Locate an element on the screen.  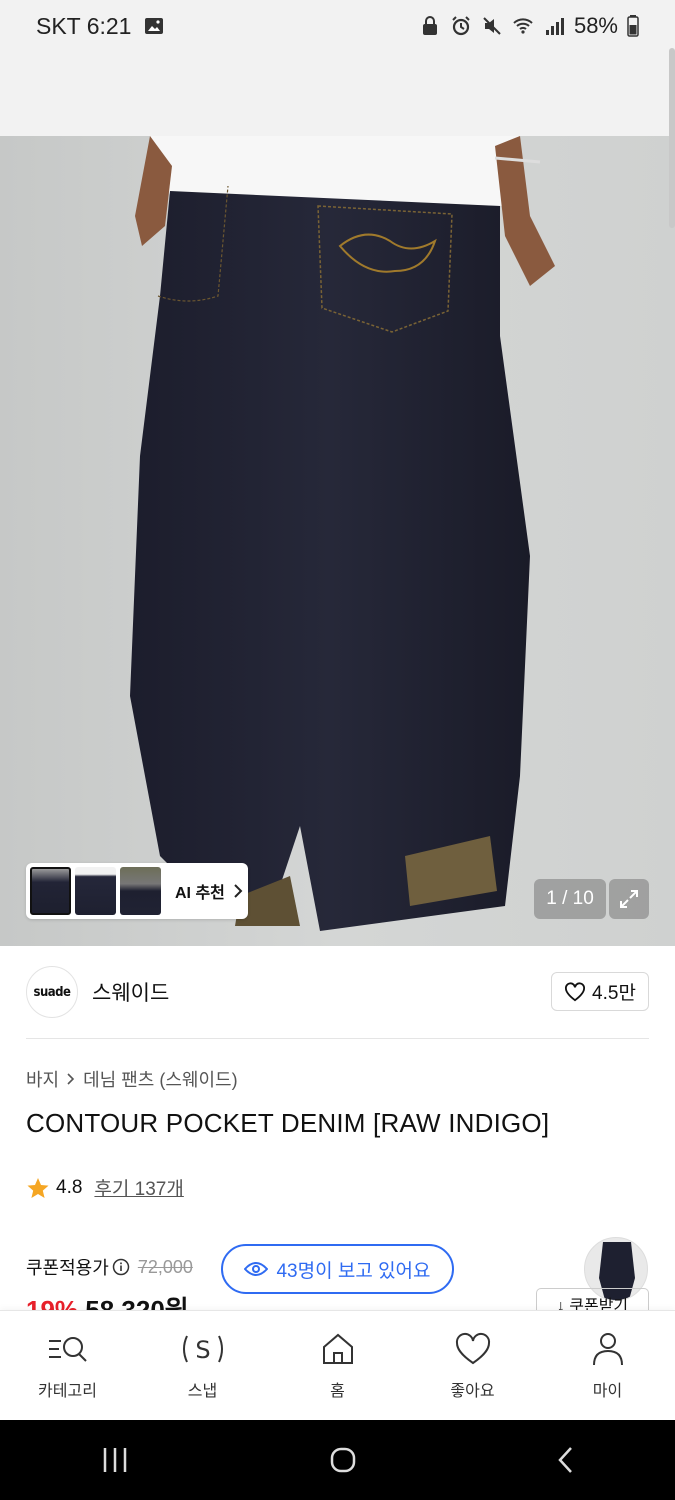
info-icon is located at coordinates (121, 1267).